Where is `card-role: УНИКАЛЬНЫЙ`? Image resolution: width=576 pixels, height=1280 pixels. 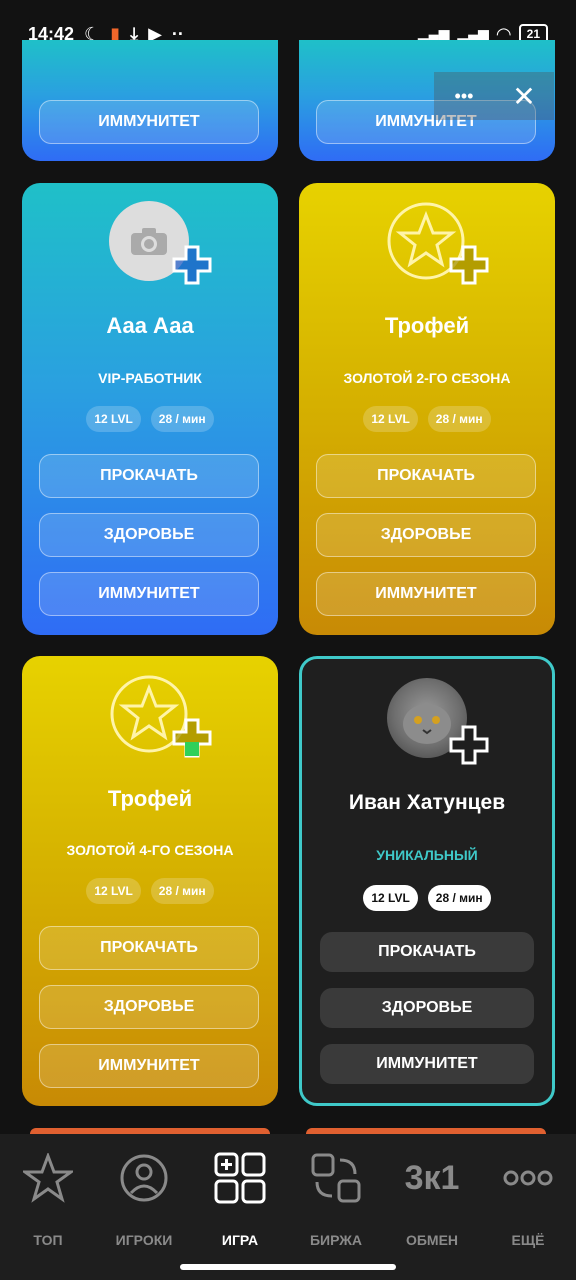 card-role: УНИКАЛЬНЫЙ is located at coordinates (427, 855).